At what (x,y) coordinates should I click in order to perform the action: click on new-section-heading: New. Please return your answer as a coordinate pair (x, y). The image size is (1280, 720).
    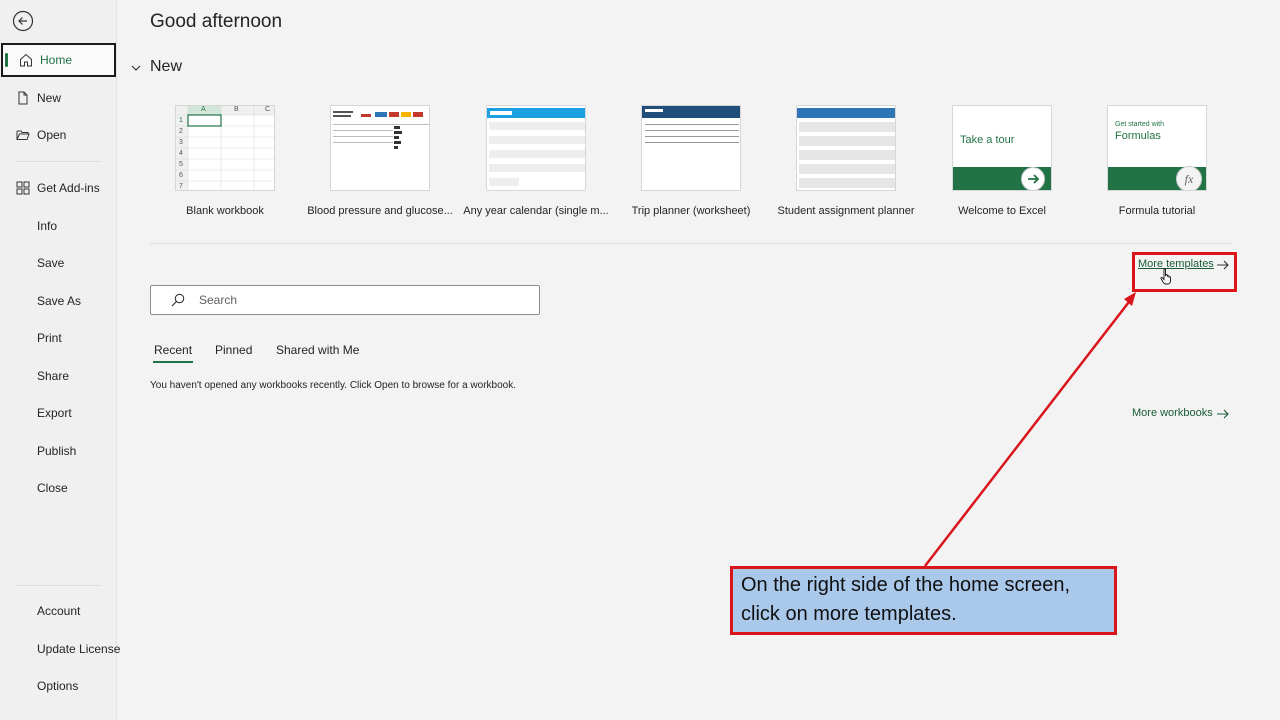
    Looking at the image, I should click on (166, 66).